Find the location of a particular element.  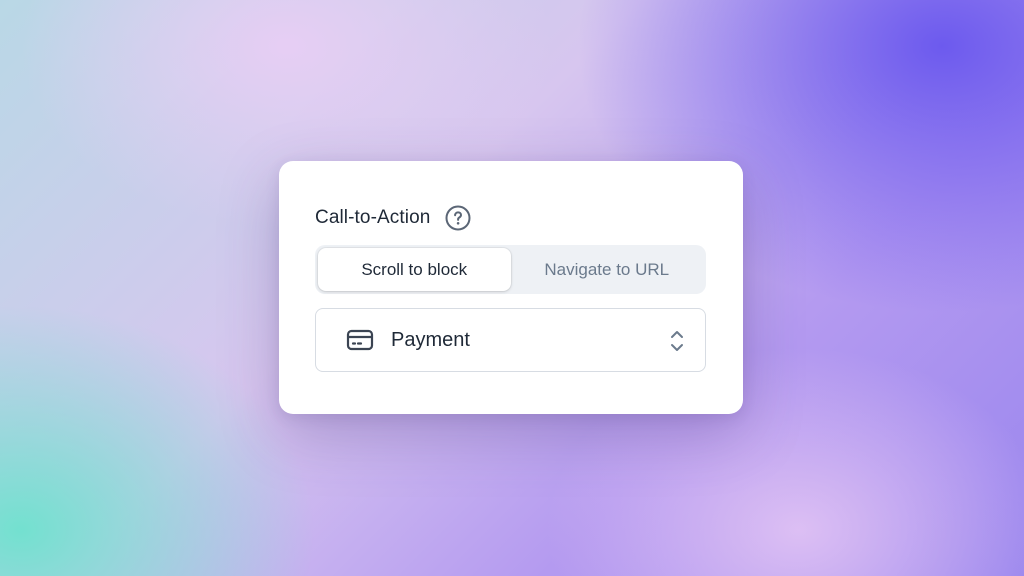

cta-header: Call-to-Action is located at coordinates (393, 218).